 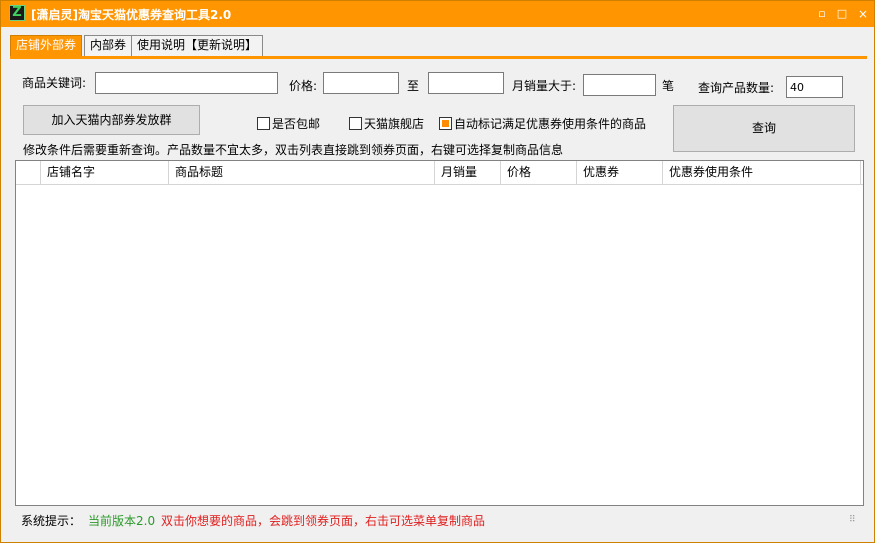 What do you see at coordinates (105, 173) in the screenshot?
I see `column-header-shop-name: 店铺名字` at bounding box center [105, 173].